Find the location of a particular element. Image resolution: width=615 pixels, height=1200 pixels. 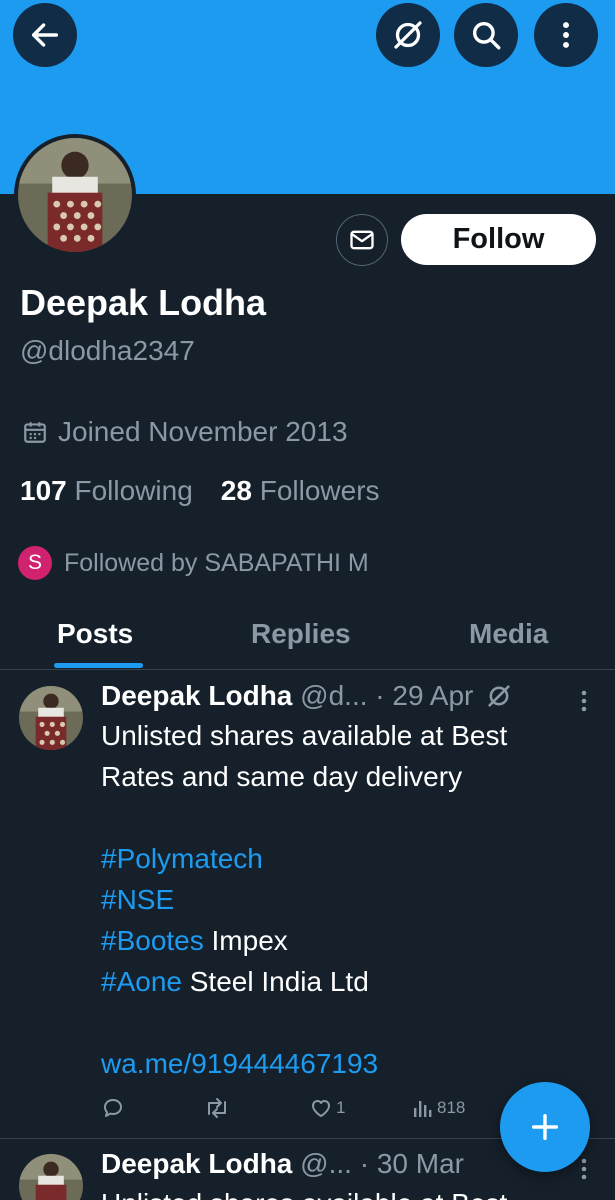

following-stat: 107 Following is located at coordinates (106, 491).